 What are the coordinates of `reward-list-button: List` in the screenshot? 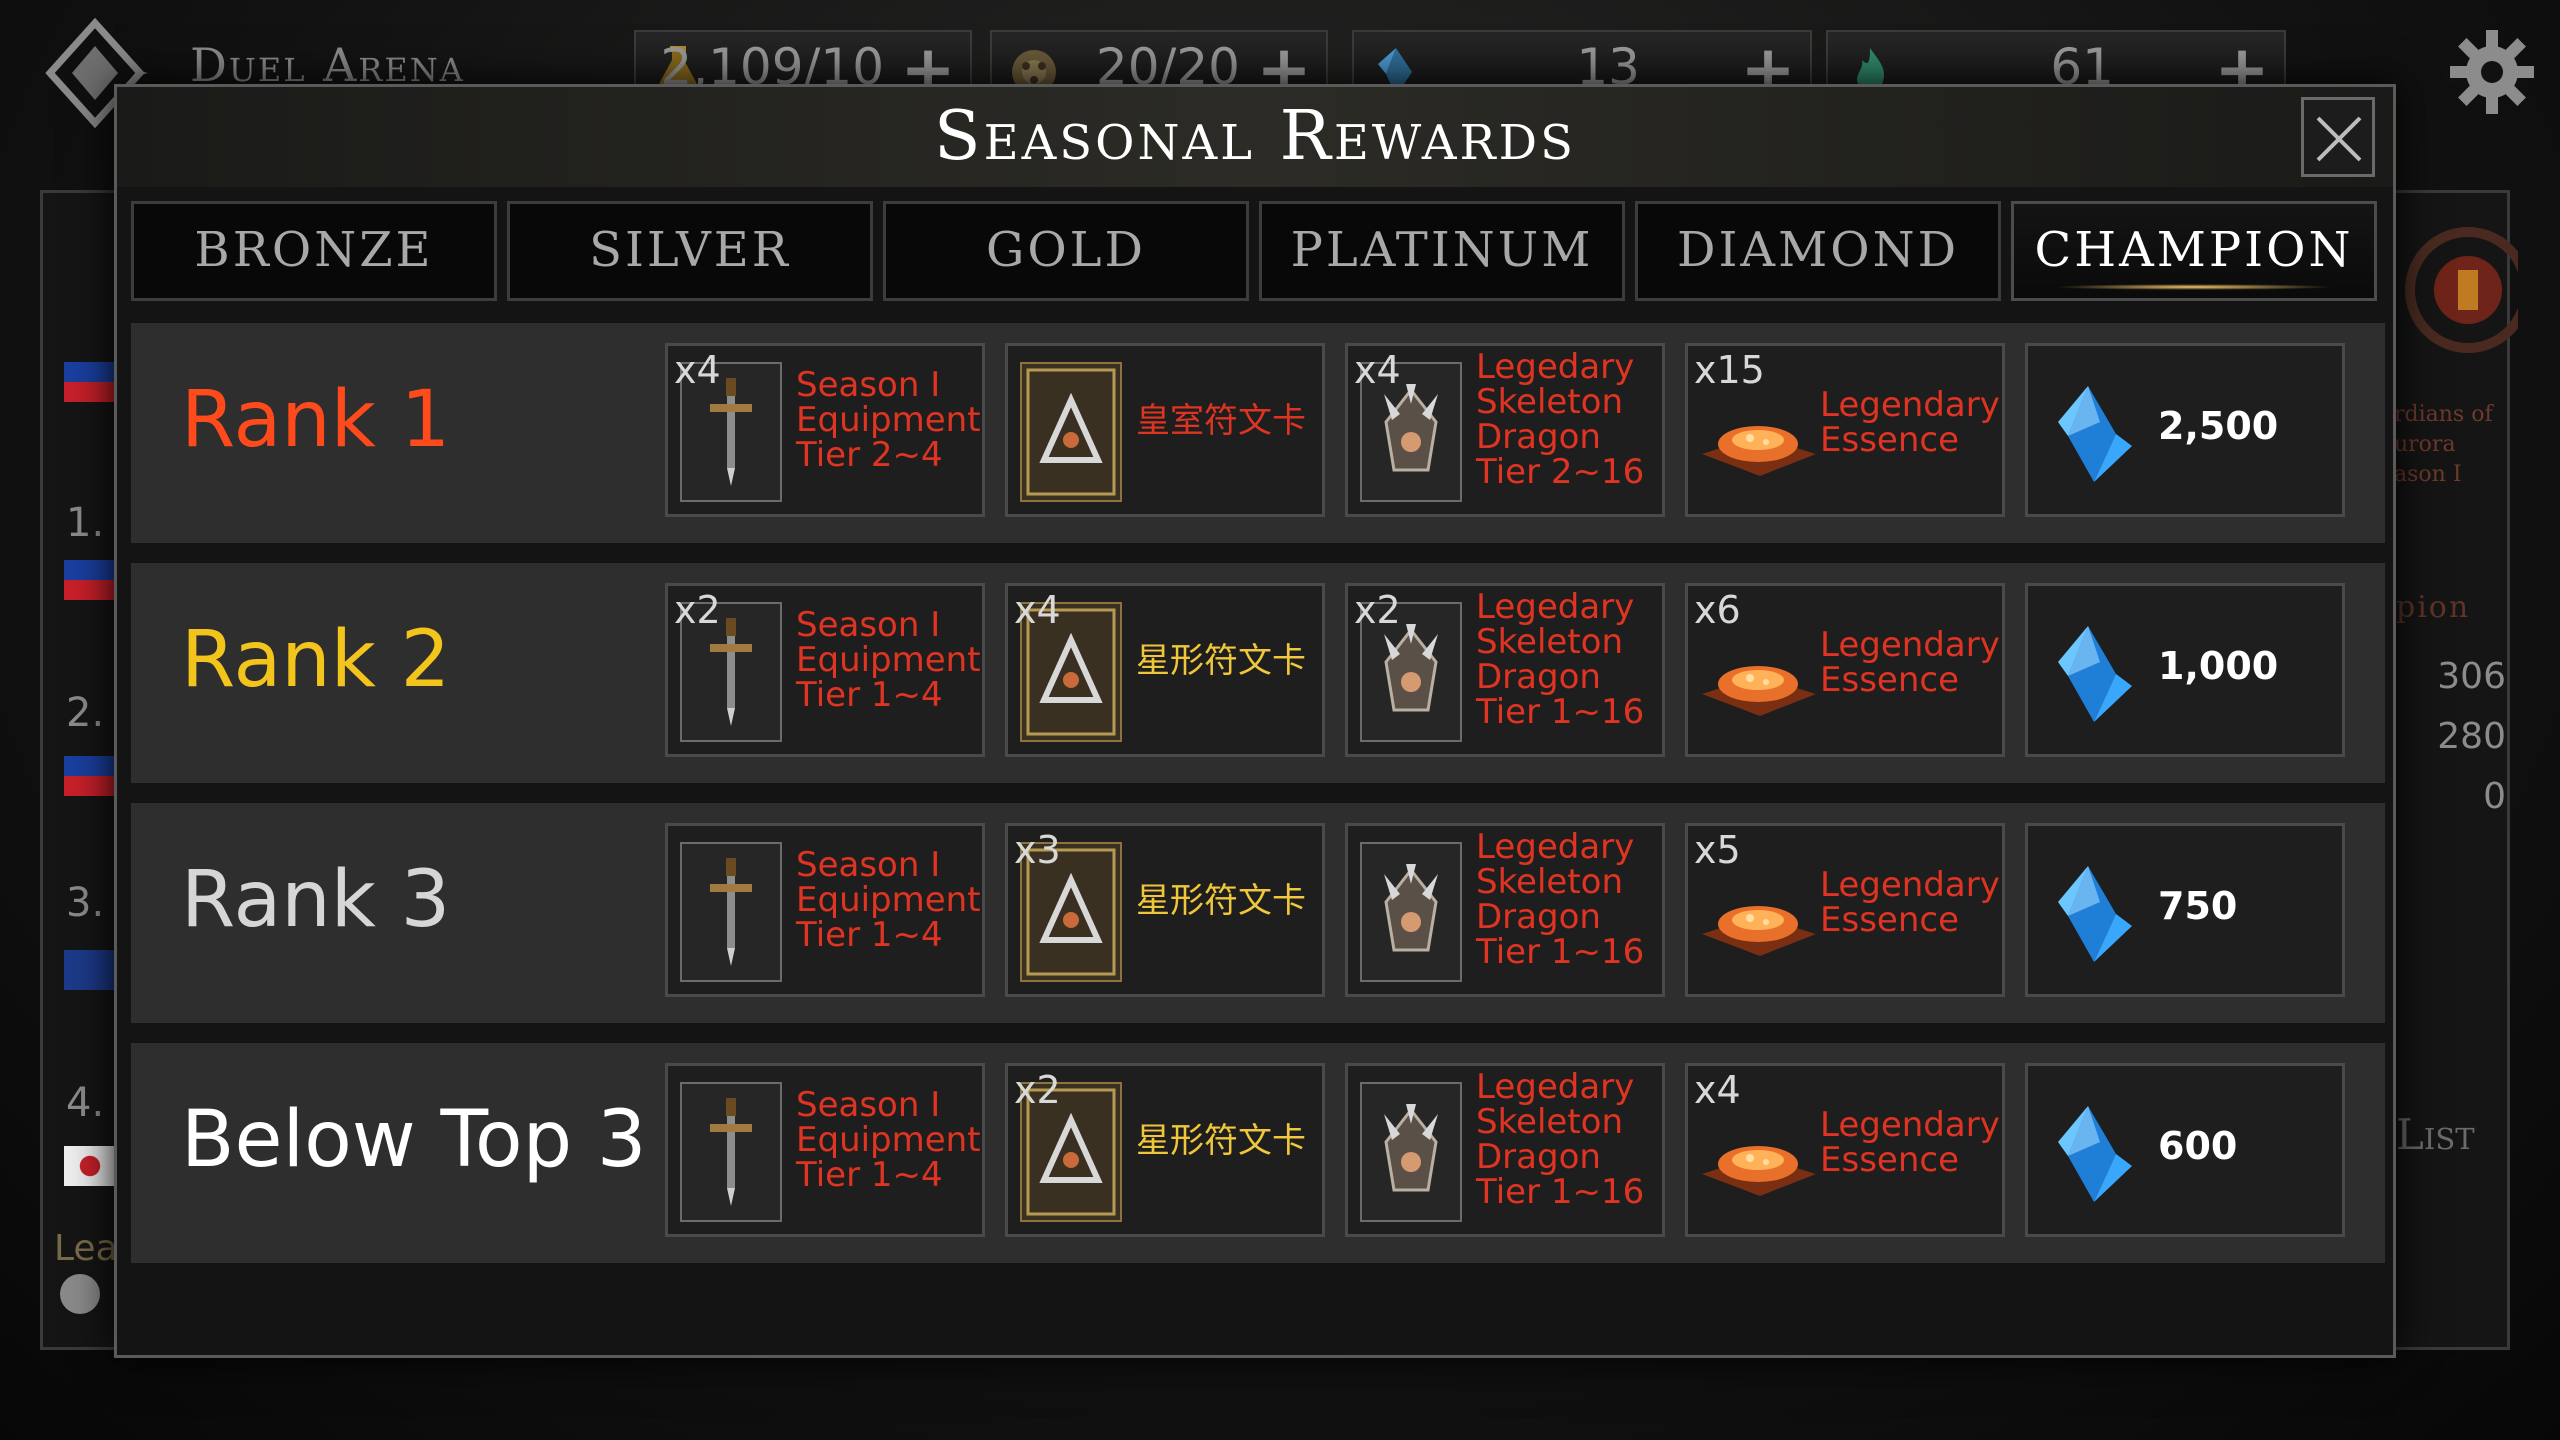 It's located at (2435, 1134).